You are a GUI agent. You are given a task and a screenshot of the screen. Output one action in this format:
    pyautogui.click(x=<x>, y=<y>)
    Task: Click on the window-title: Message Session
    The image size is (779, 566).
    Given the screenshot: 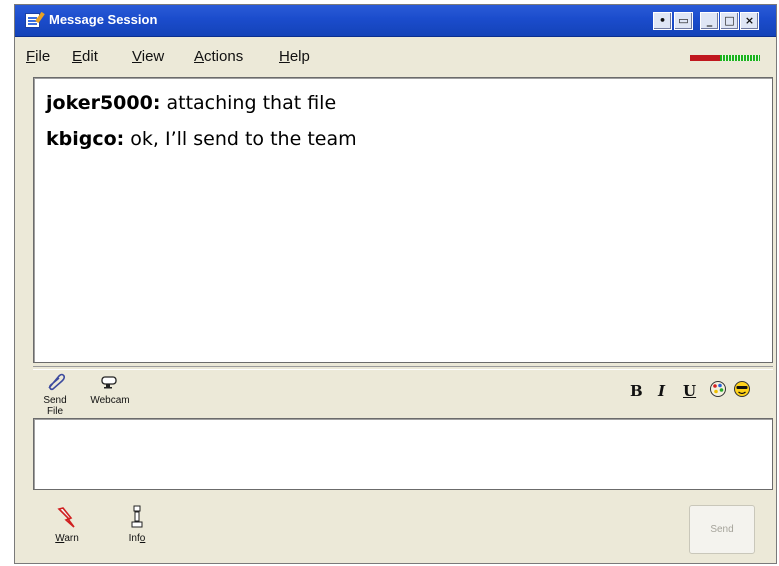 What is the action you would take?
    pyautogui.click(x=103, y=19)
    